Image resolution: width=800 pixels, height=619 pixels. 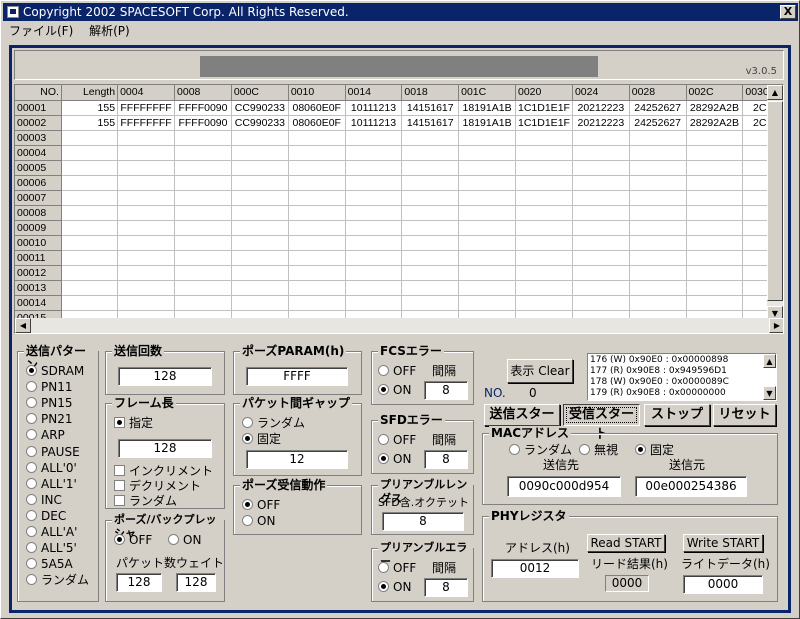 What do you see at coordinates (775, 201) in the screenshot?
I see `scroll-thumb` at bounding box center [775, 201].